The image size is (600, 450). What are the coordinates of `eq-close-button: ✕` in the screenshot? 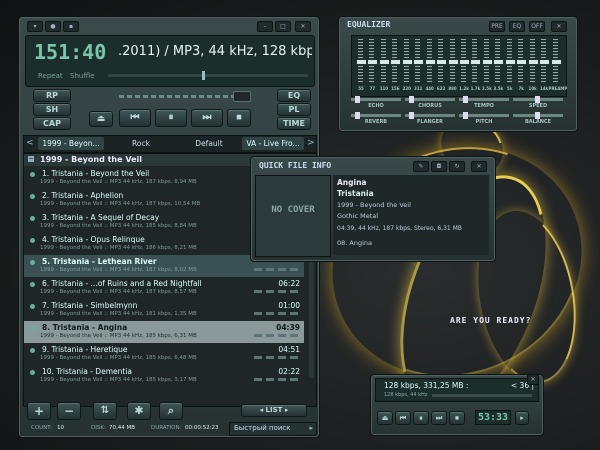 It's located at (559, 26).